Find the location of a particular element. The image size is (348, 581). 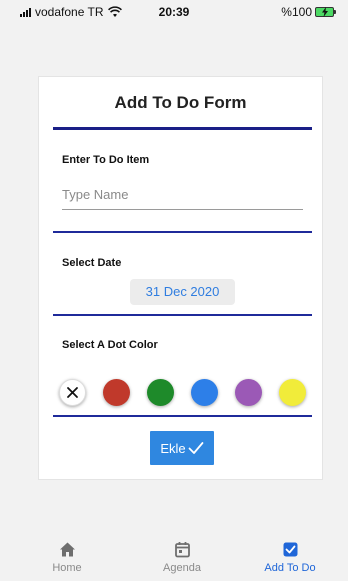

close-icon is located at coordinates (72, 392).